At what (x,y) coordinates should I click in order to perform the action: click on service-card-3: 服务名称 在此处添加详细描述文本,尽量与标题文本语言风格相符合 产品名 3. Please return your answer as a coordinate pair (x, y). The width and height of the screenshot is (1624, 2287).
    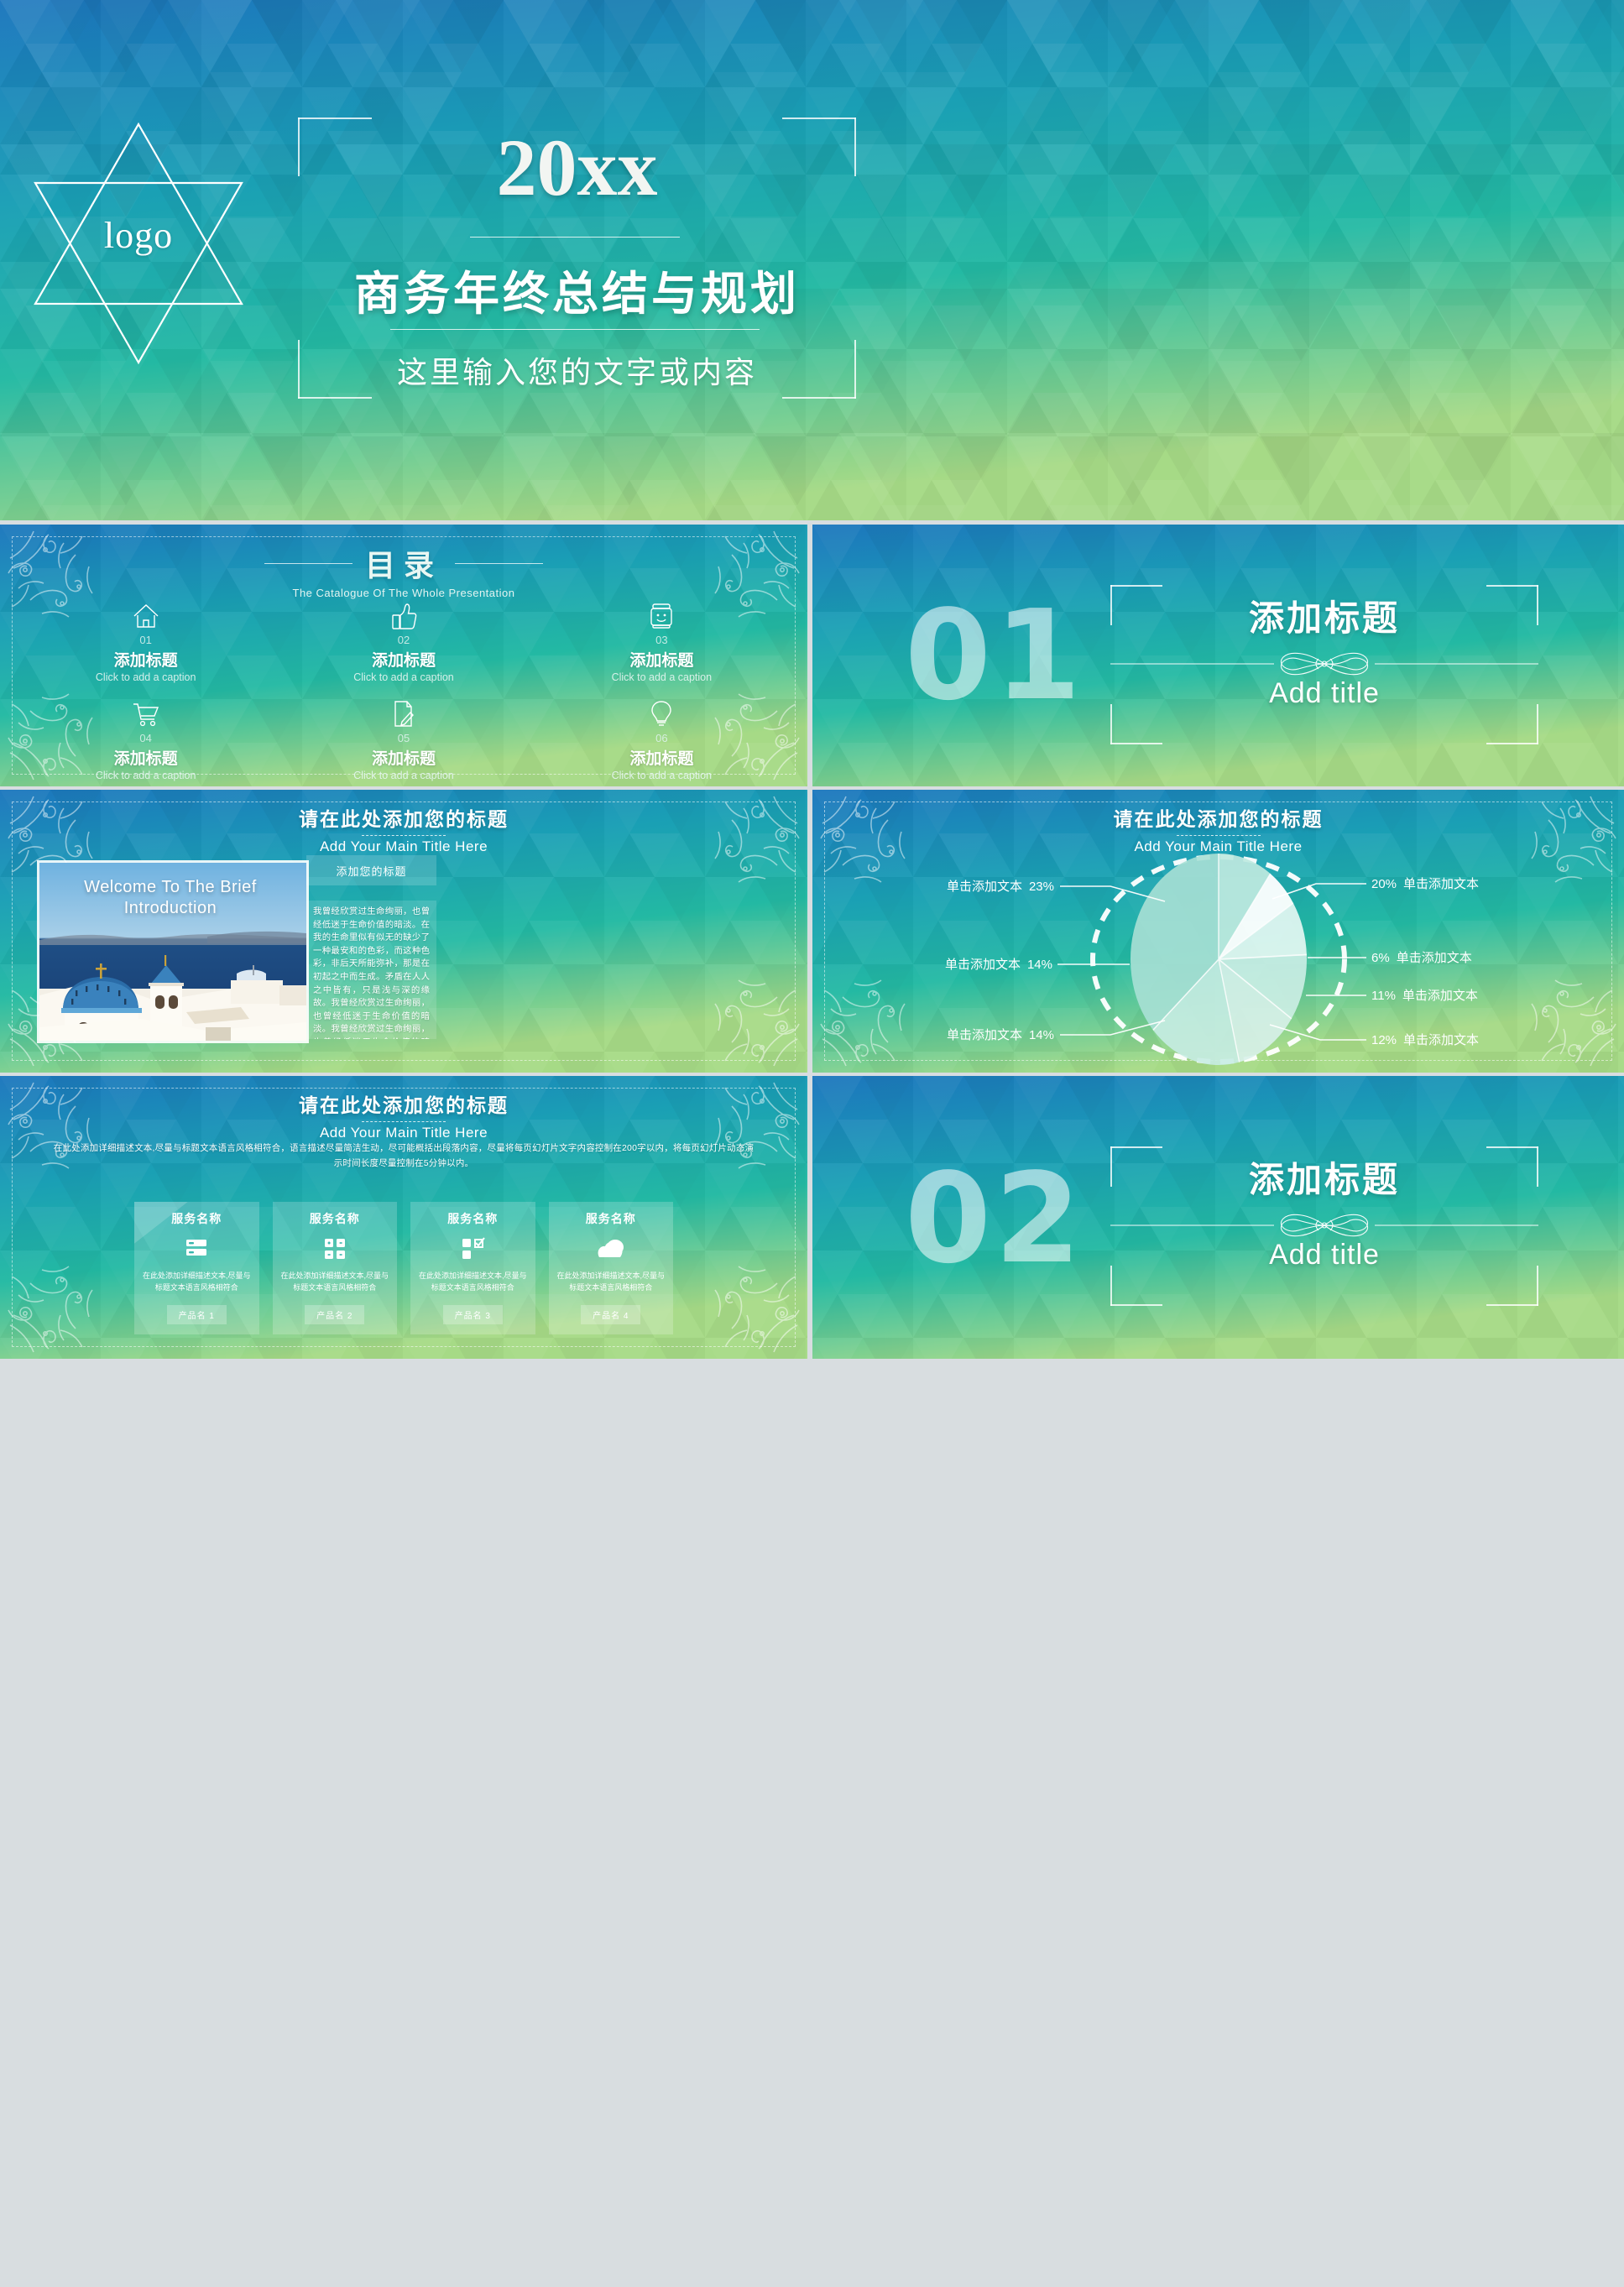
    Looking at the image, I should click on (472, 1268).